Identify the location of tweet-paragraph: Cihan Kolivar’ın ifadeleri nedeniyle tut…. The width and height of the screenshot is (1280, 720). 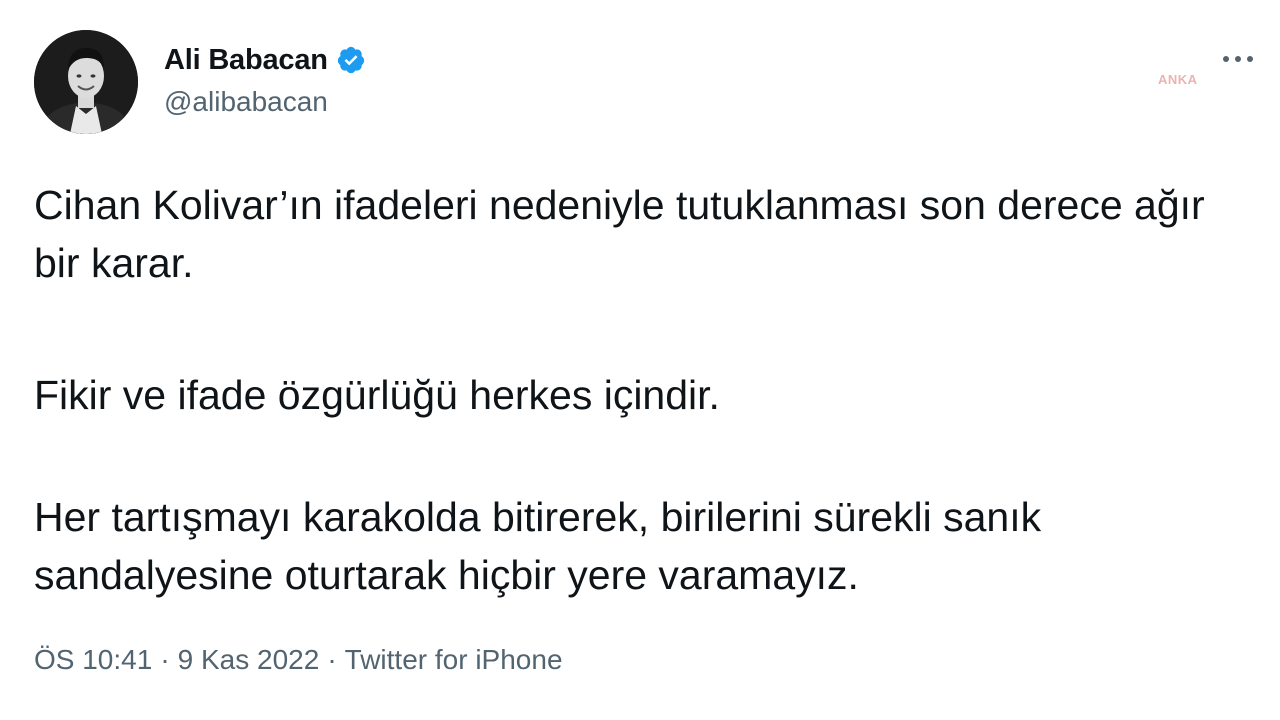
(619, 234).